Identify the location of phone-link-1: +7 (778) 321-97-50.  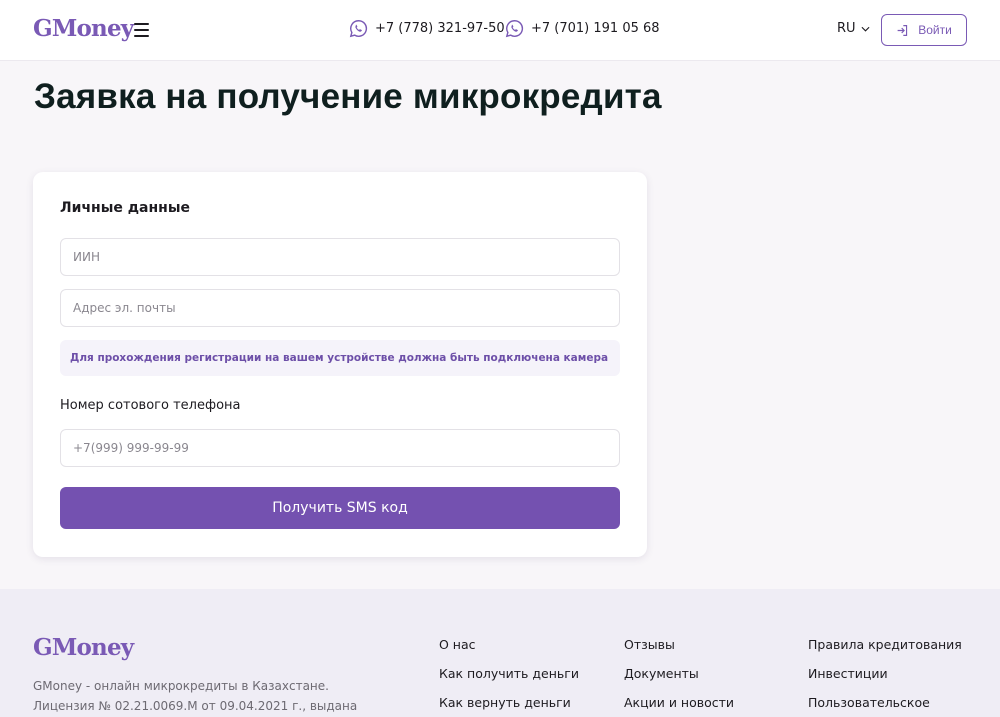
(427, 28).